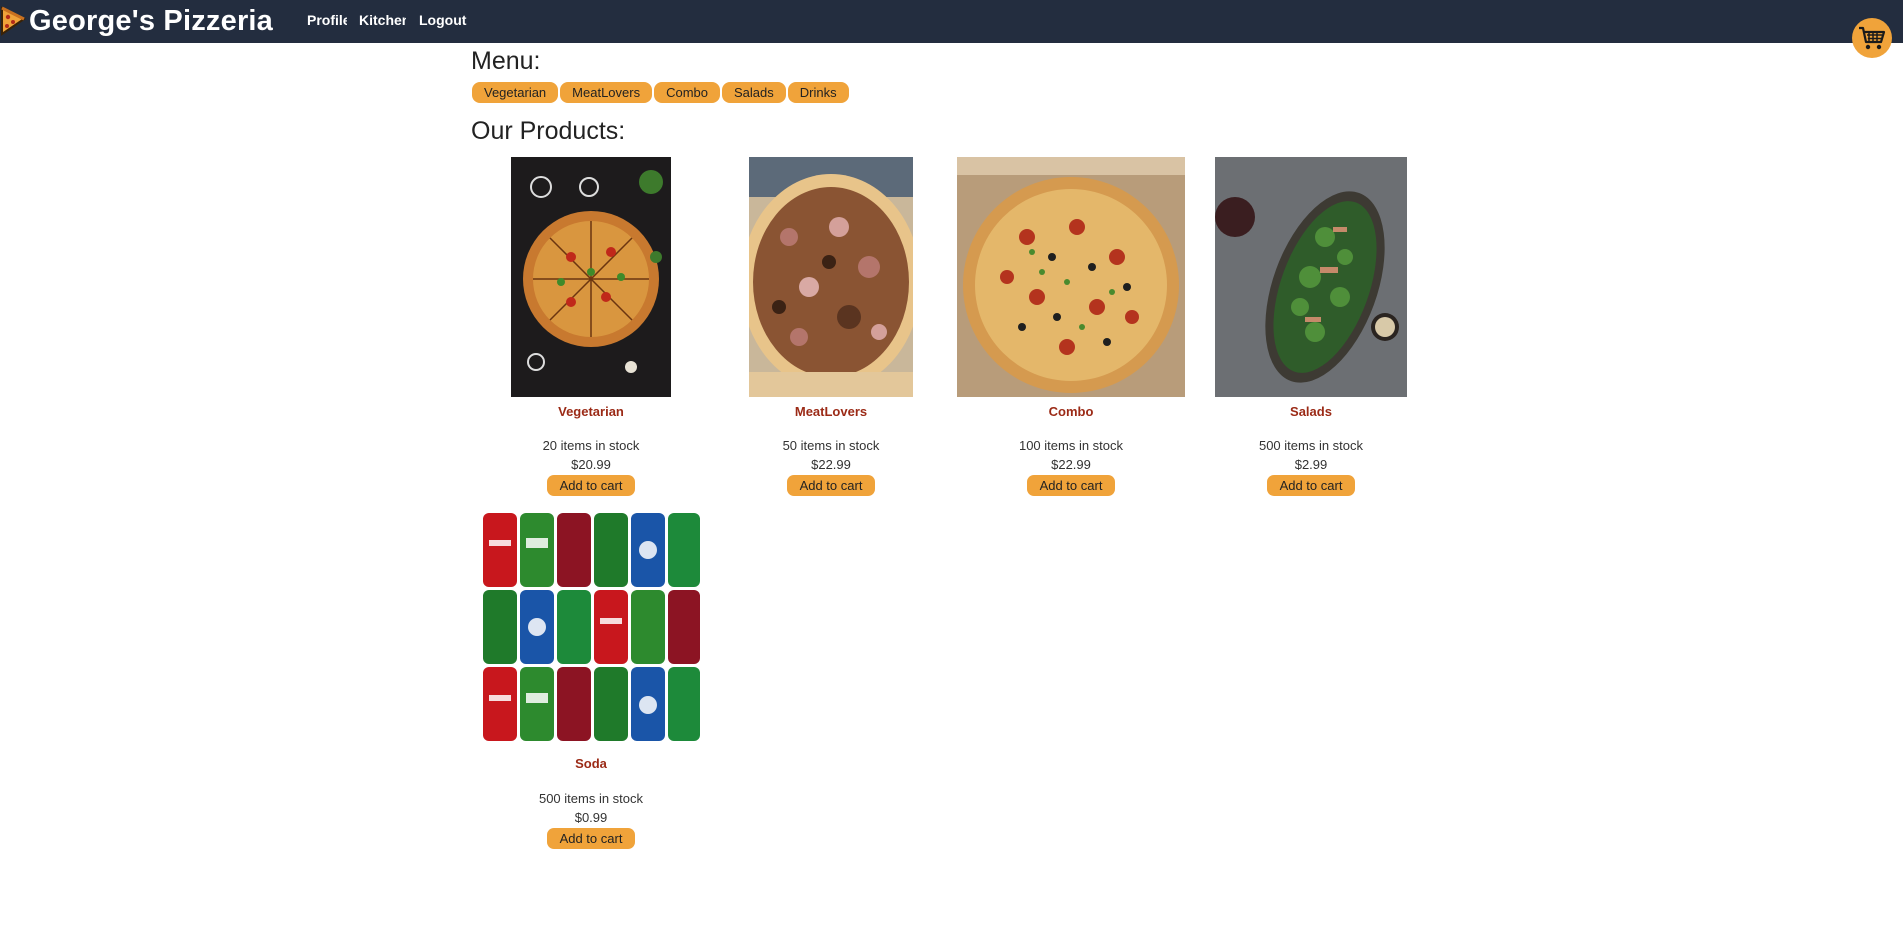 The height and width of the screenshot is (938, 1903). Describe the element at coordinates (1071, 411) in the screenshot. I see `product-name: Combo` at that location.